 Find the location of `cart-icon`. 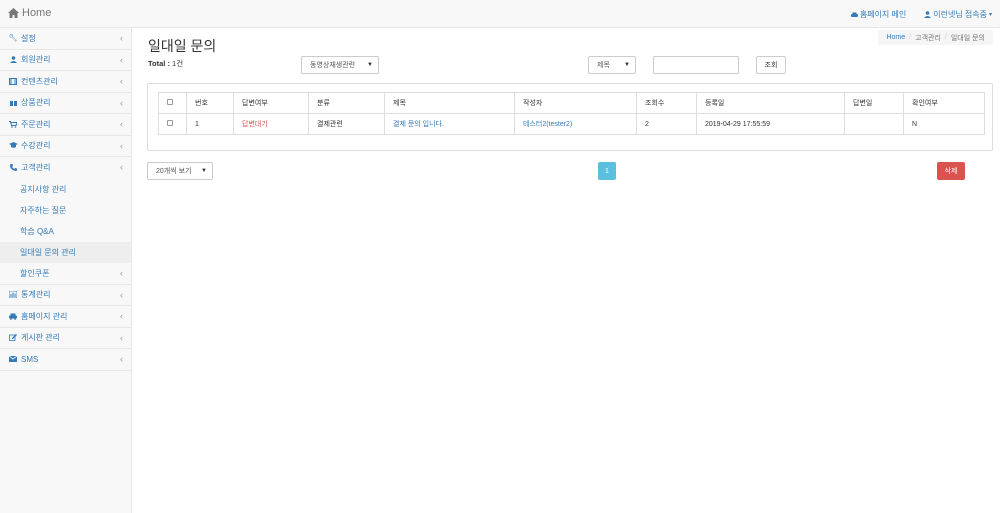

cart-icon is located at coordinates (13, 124).